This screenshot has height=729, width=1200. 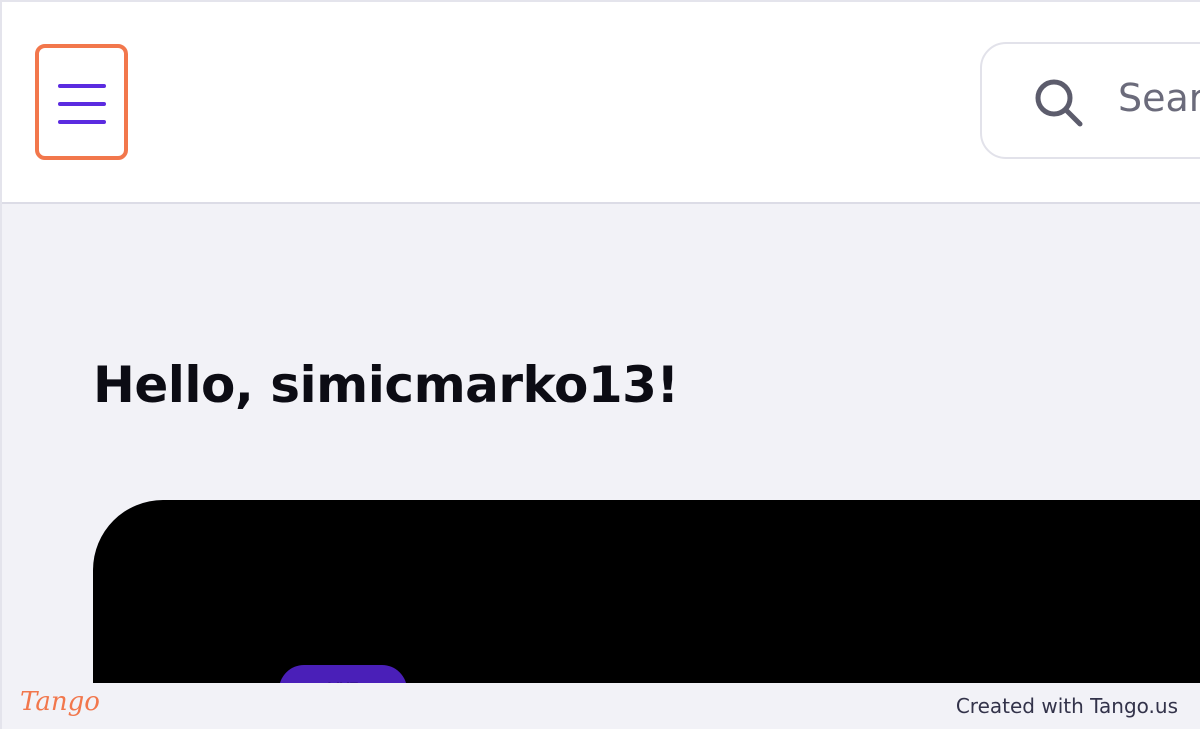 I want to click on tango-footer: Tango Created with Tango.us, so click(x=600, y=706).